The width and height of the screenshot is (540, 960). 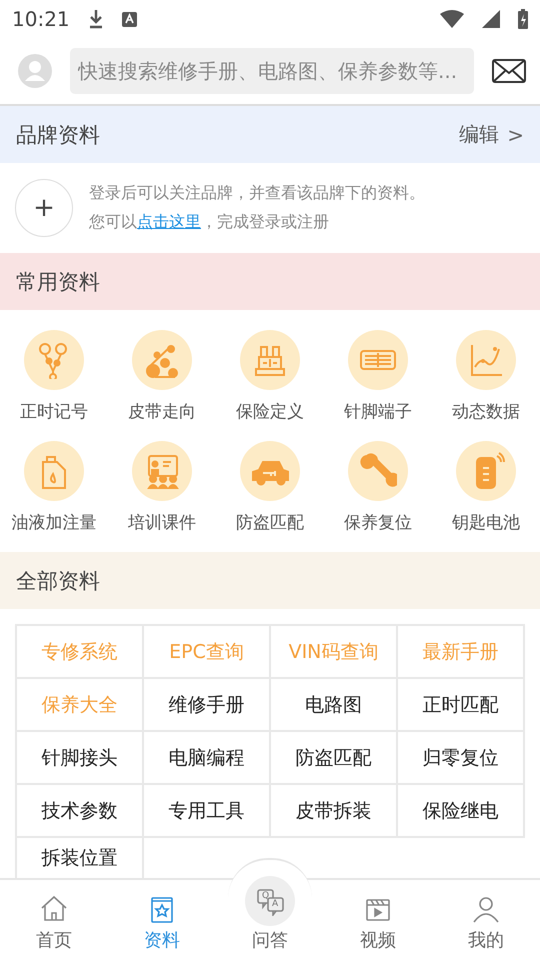 I want to click on category-cell: 专用工具, so click(x=207, y=811).